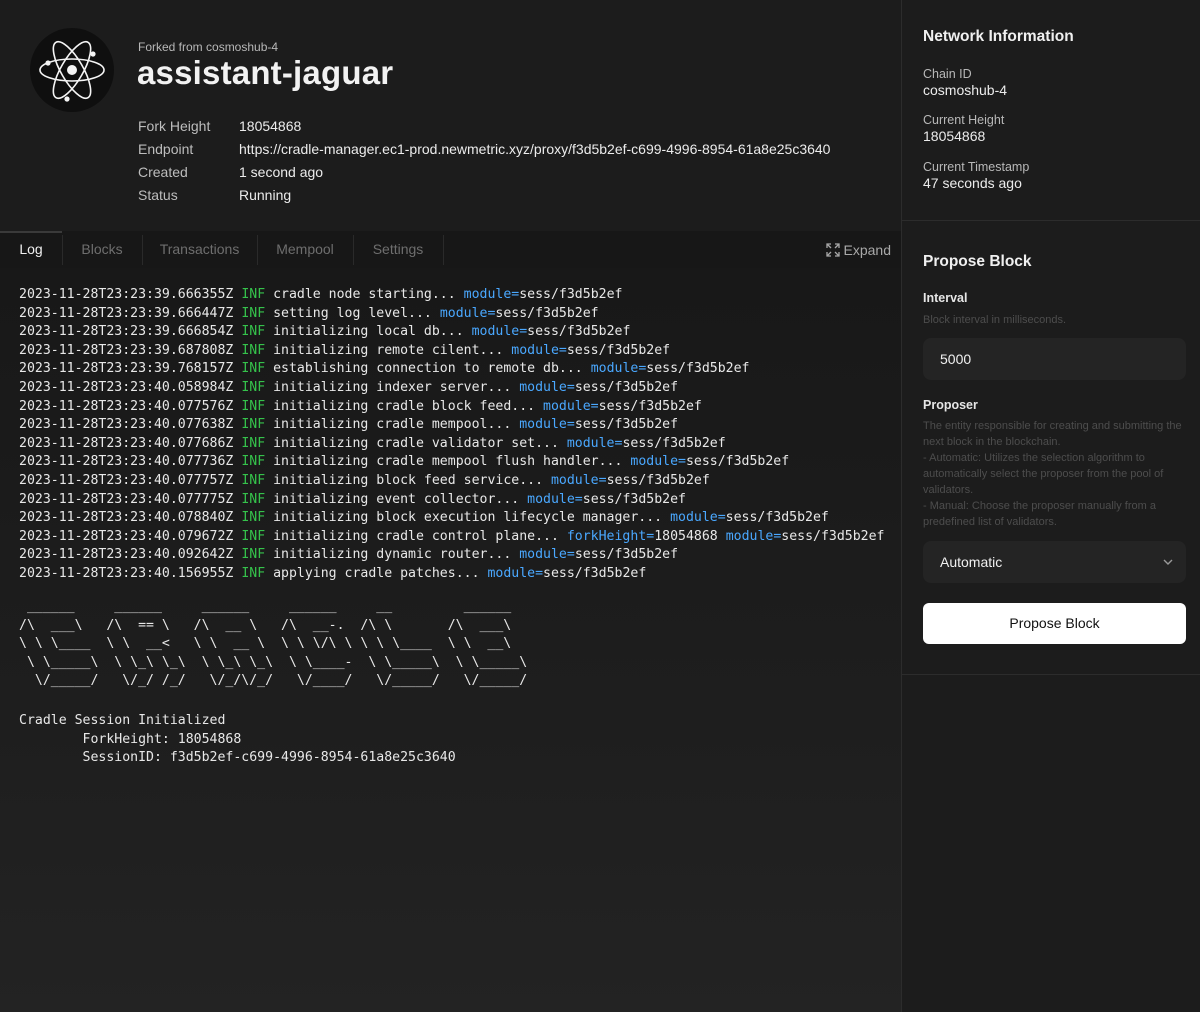  I want to click on expand-icon, so click(832, 249).